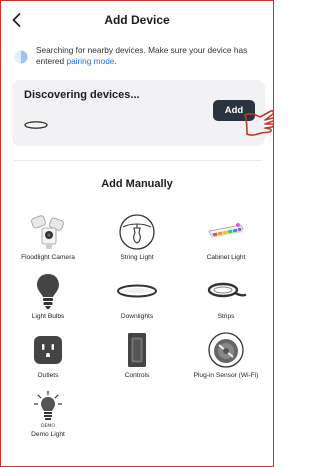  What do you see at coordinates (48, 316) in the screenshot?
I see `device-label: Light Bulbs` at bounding box center [48, 316].